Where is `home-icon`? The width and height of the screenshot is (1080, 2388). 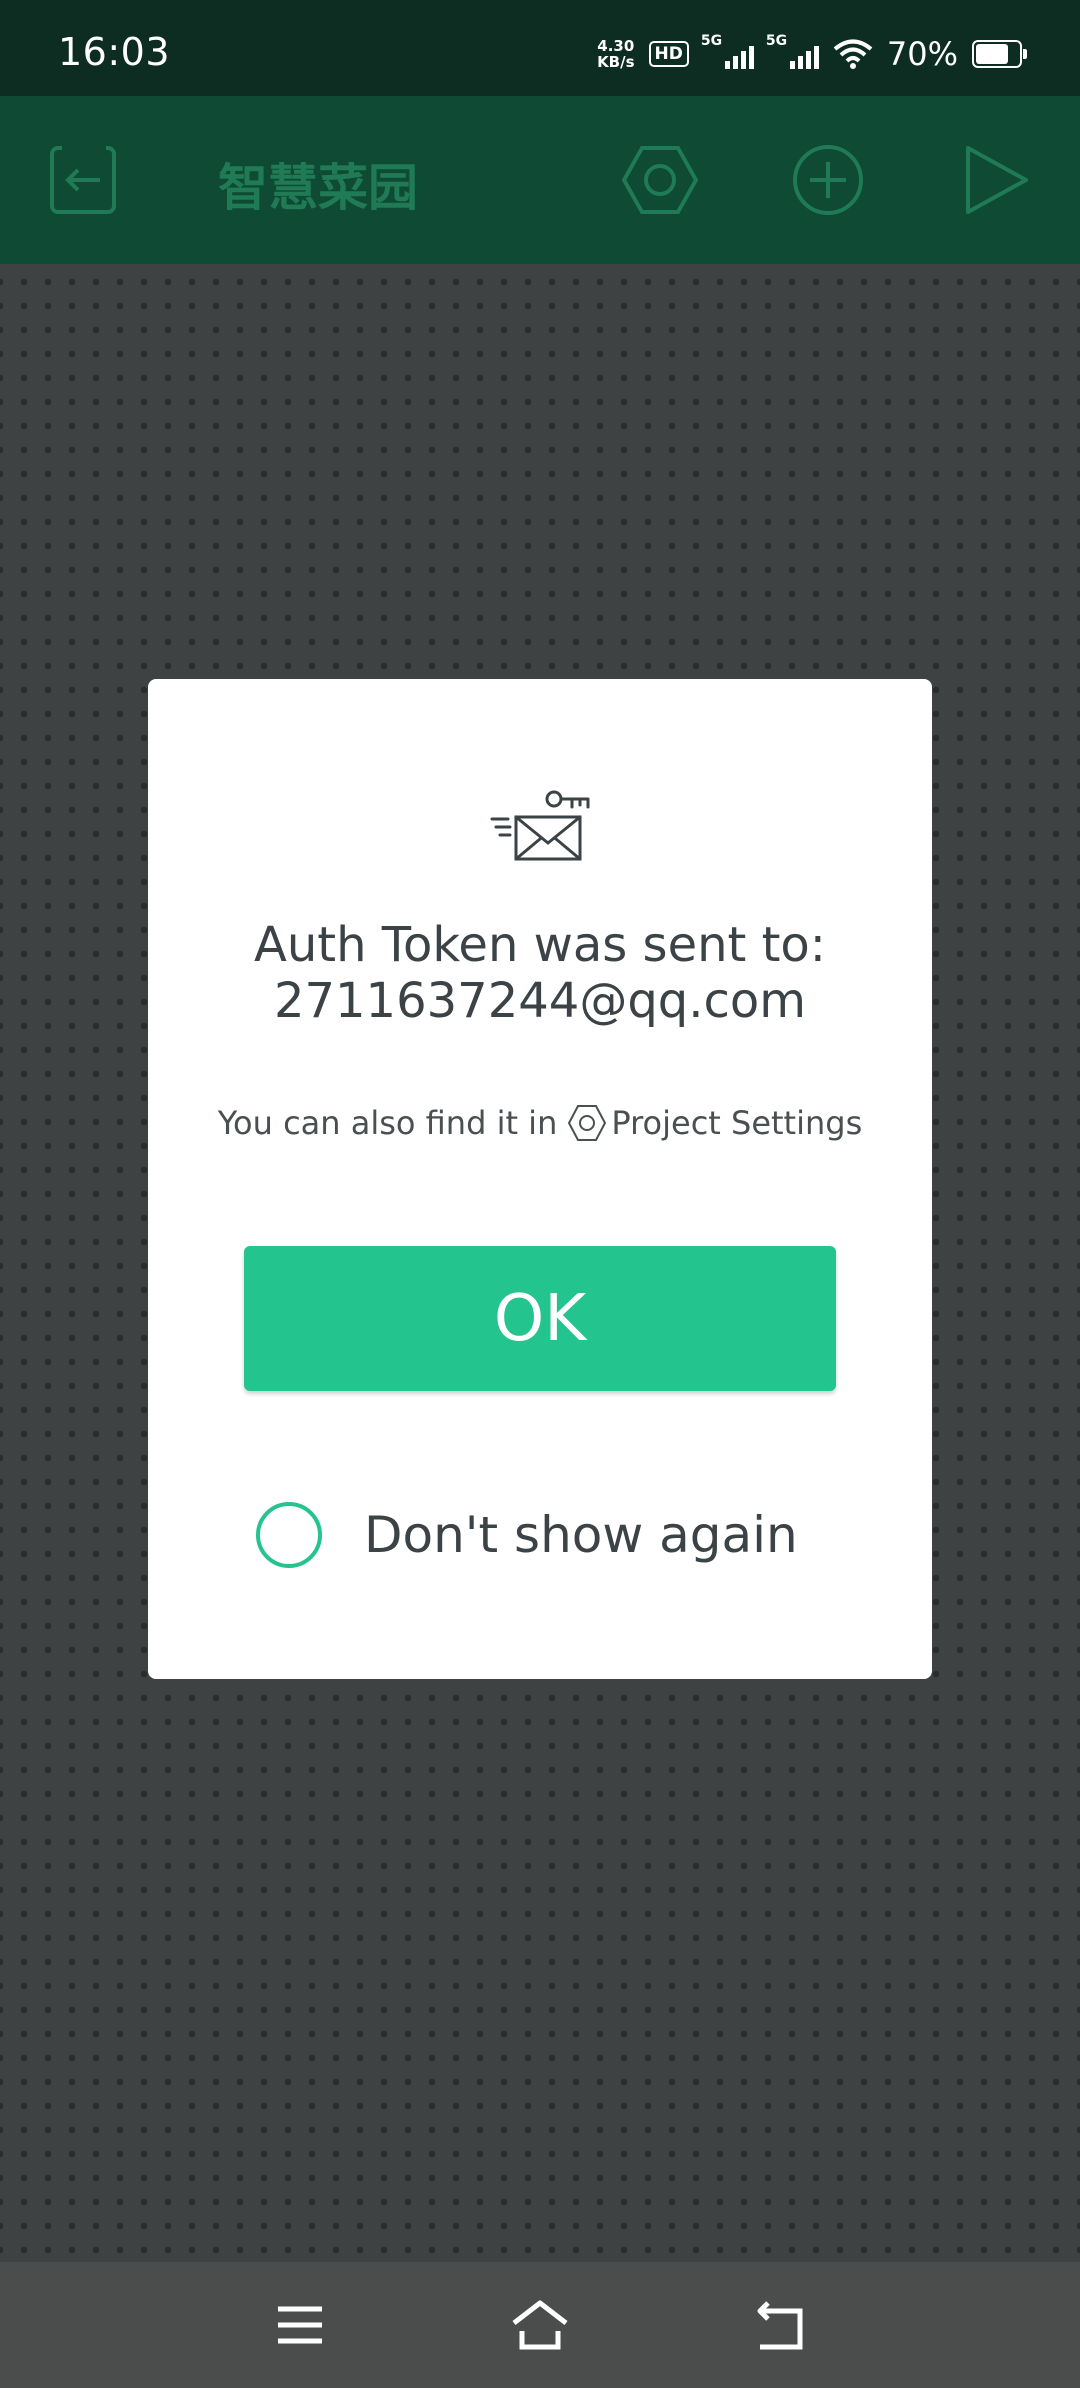 home-icon is located at coordinates (540, 2325).